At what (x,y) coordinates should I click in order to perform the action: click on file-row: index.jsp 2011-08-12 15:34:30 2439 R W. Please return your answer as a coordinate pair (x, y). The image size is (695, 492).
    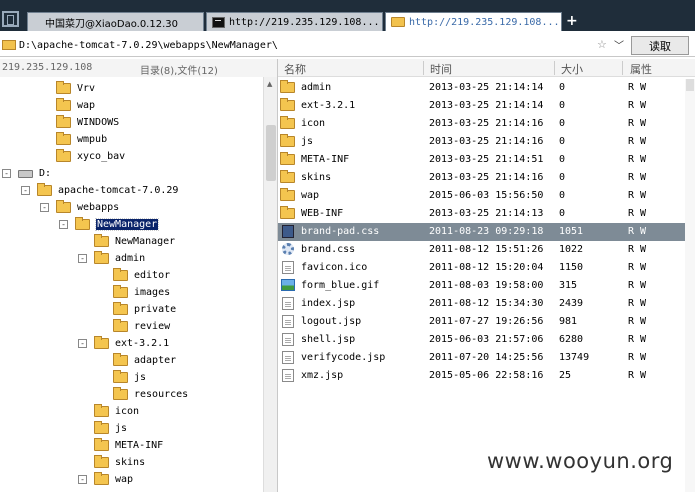
    Looking at the image, I should click on (483, 304).